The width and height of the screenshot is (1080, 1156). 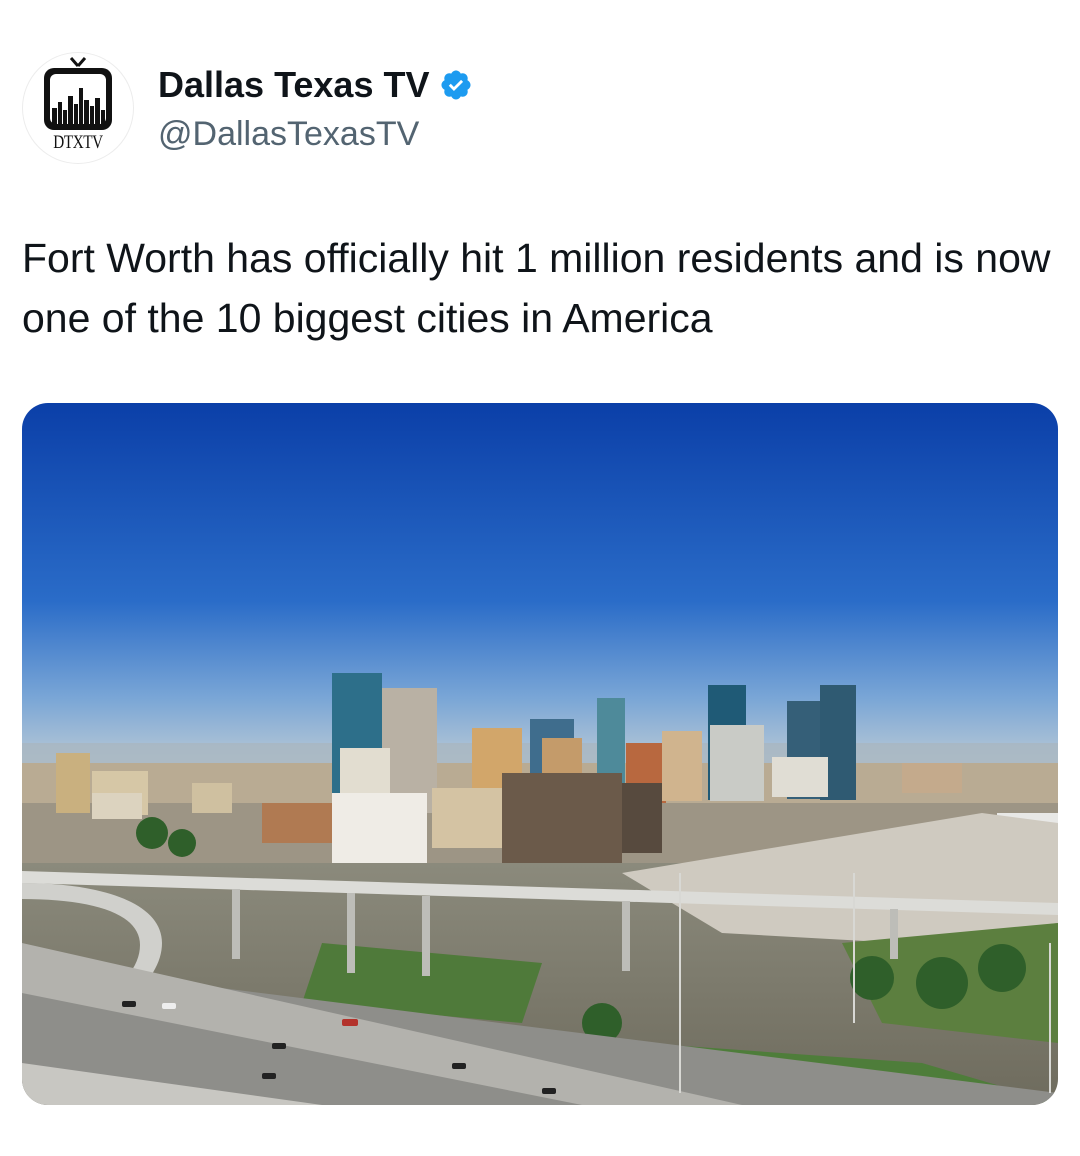 I want to click on author-avatar: DTXTV, so click(x=78, y=108).